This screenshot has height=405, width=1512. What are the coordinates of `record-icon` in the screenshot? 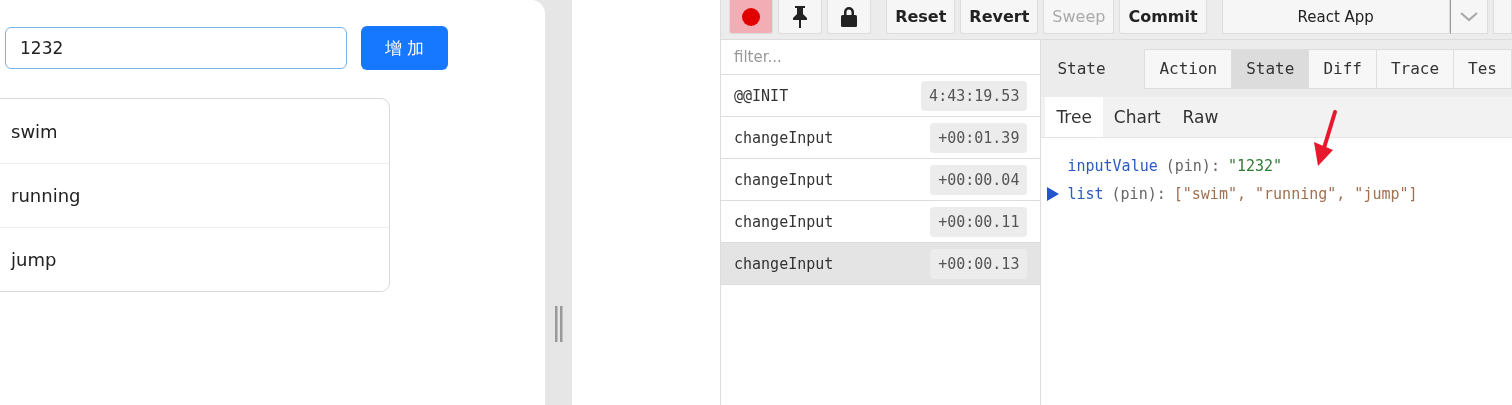 It's located at (751, 16).